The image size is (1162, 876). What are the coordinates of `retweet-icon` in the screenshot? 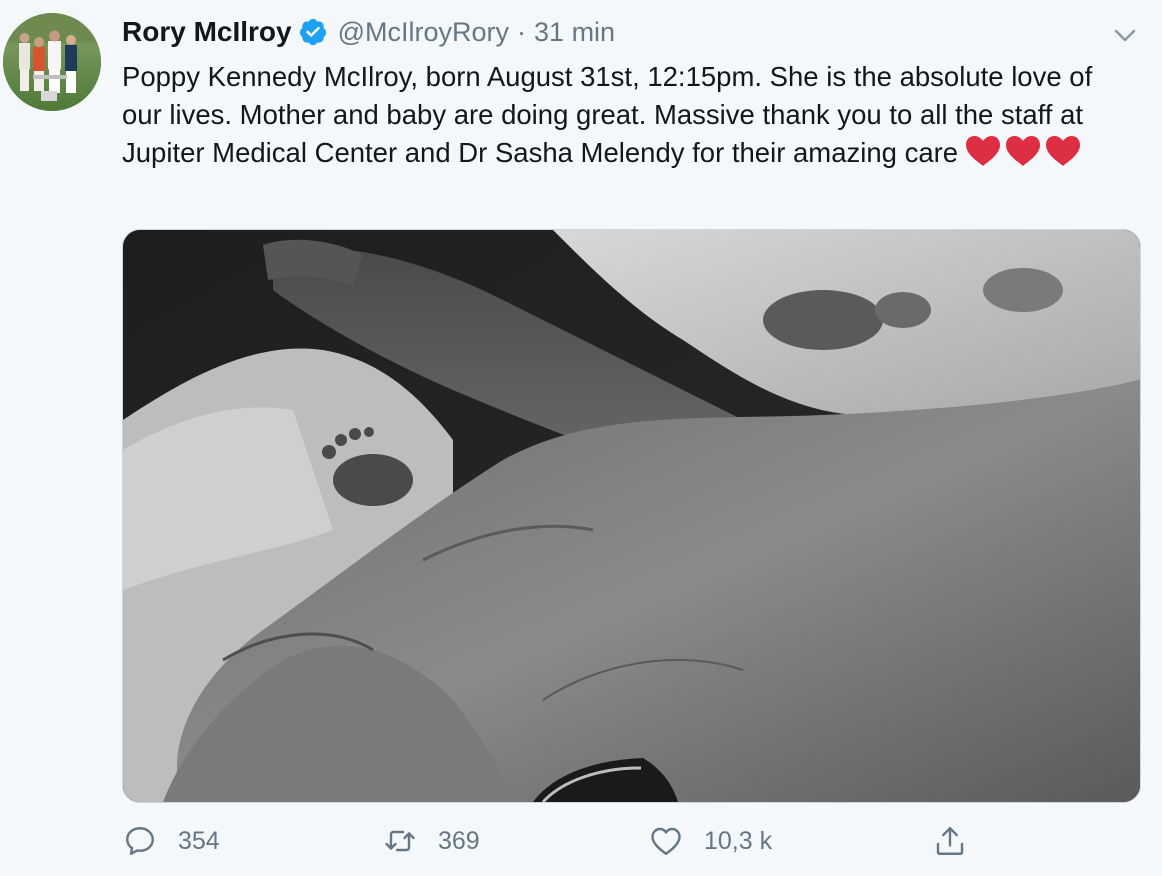 It's located at (400, 841).